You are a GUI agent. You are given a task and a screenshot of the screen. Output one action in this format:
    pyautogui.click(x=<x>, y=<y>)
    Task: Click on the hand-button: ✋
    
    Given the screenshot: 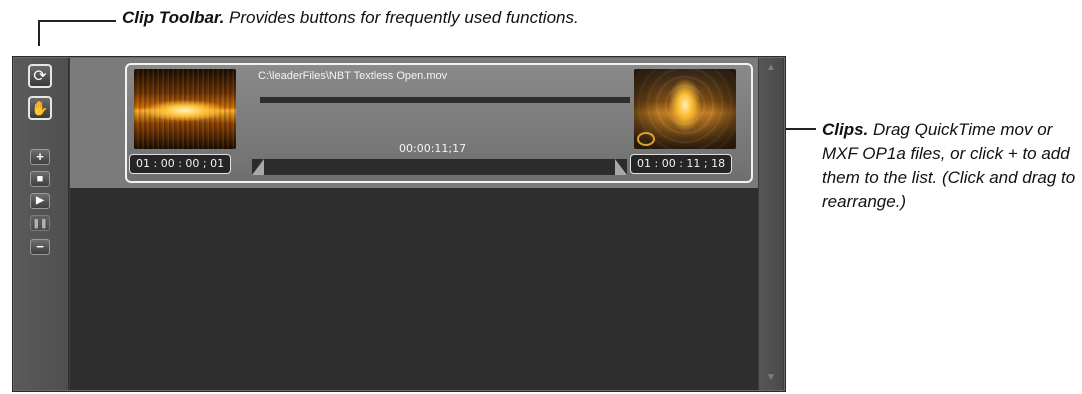 What is the action you would take?
    pyautogui.click(x=40, y=108)
    